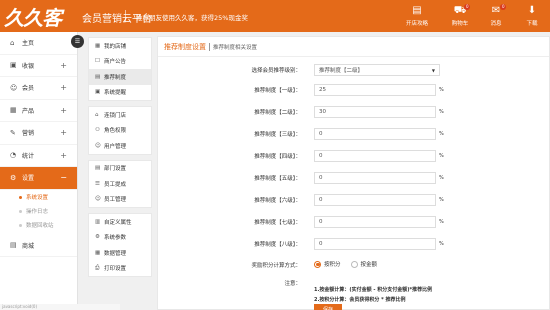 This screenshot has width=550, height=310. Describe the element at coordinates (532, 24) in the screenshot. I see `download-label: 下载` at that location.